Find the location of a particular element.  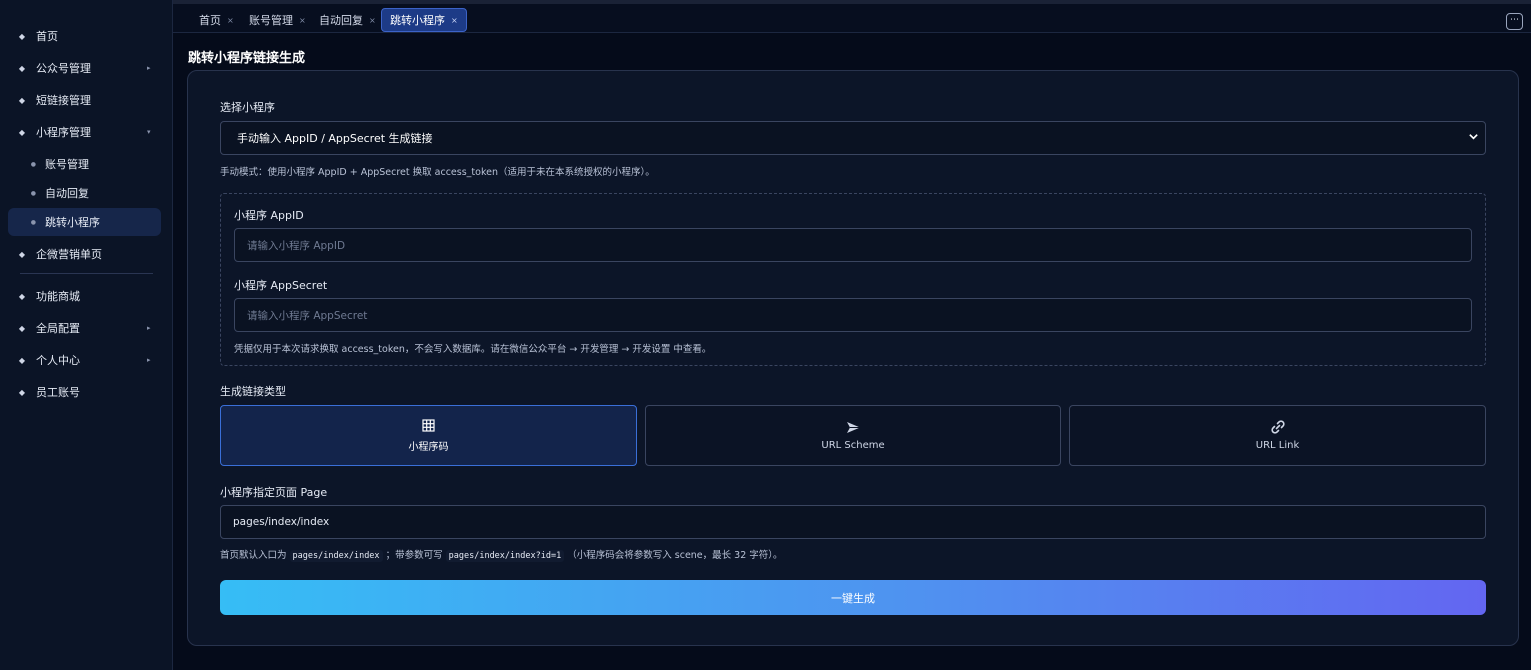

sidebar-subitem-auto-reply: ● 自动回复 is located at coordinates (84, 193).